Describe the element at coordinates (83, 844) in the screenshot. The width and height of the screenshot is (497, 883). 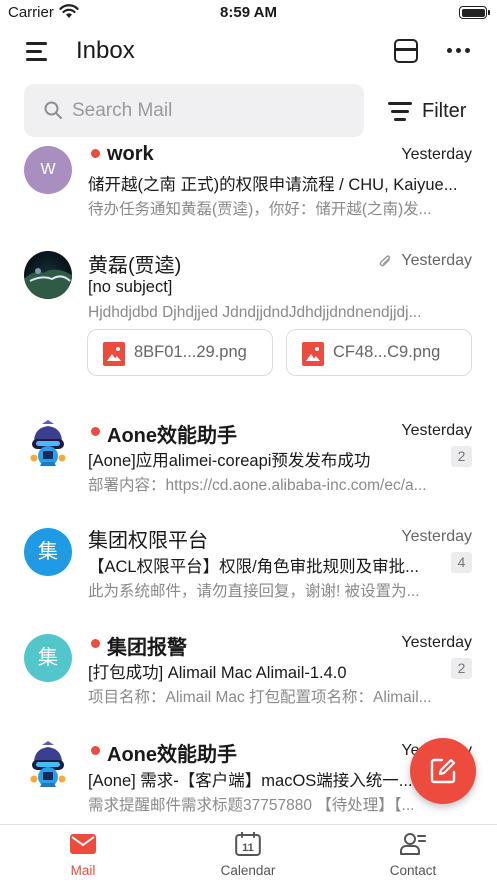
I see `mail-icon` at that location.